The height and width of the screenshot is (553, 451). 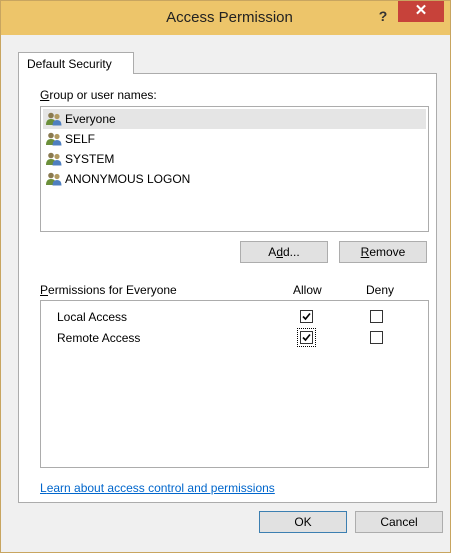 I want to click on link-text: L, so click(x=43, y=488).